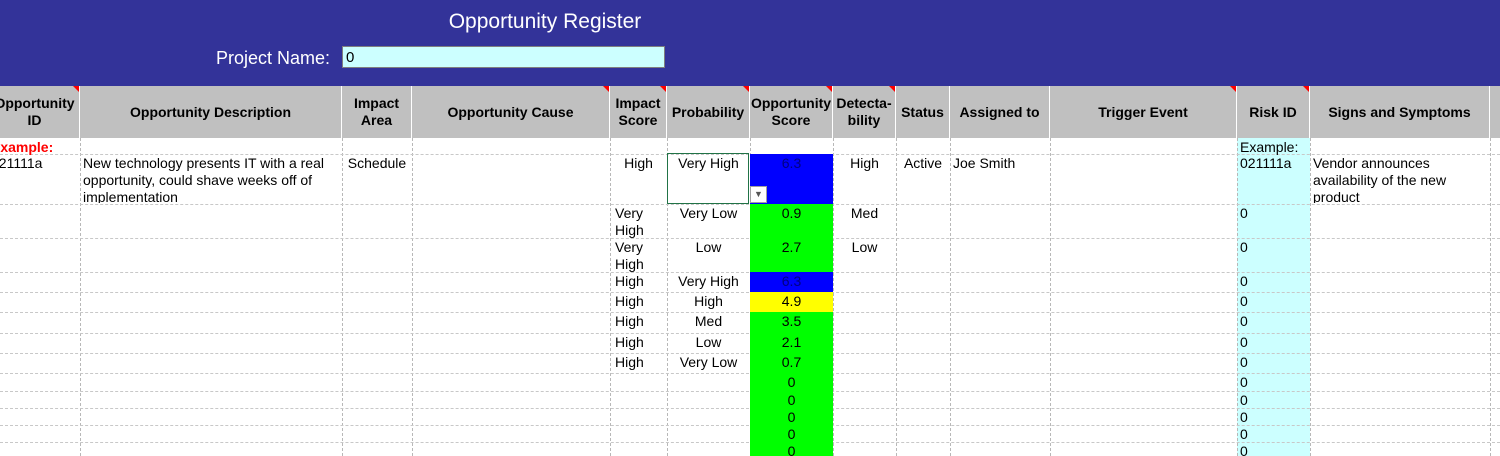  I want to click on opportunity-score-cell: 2.1, so click(791, 343).